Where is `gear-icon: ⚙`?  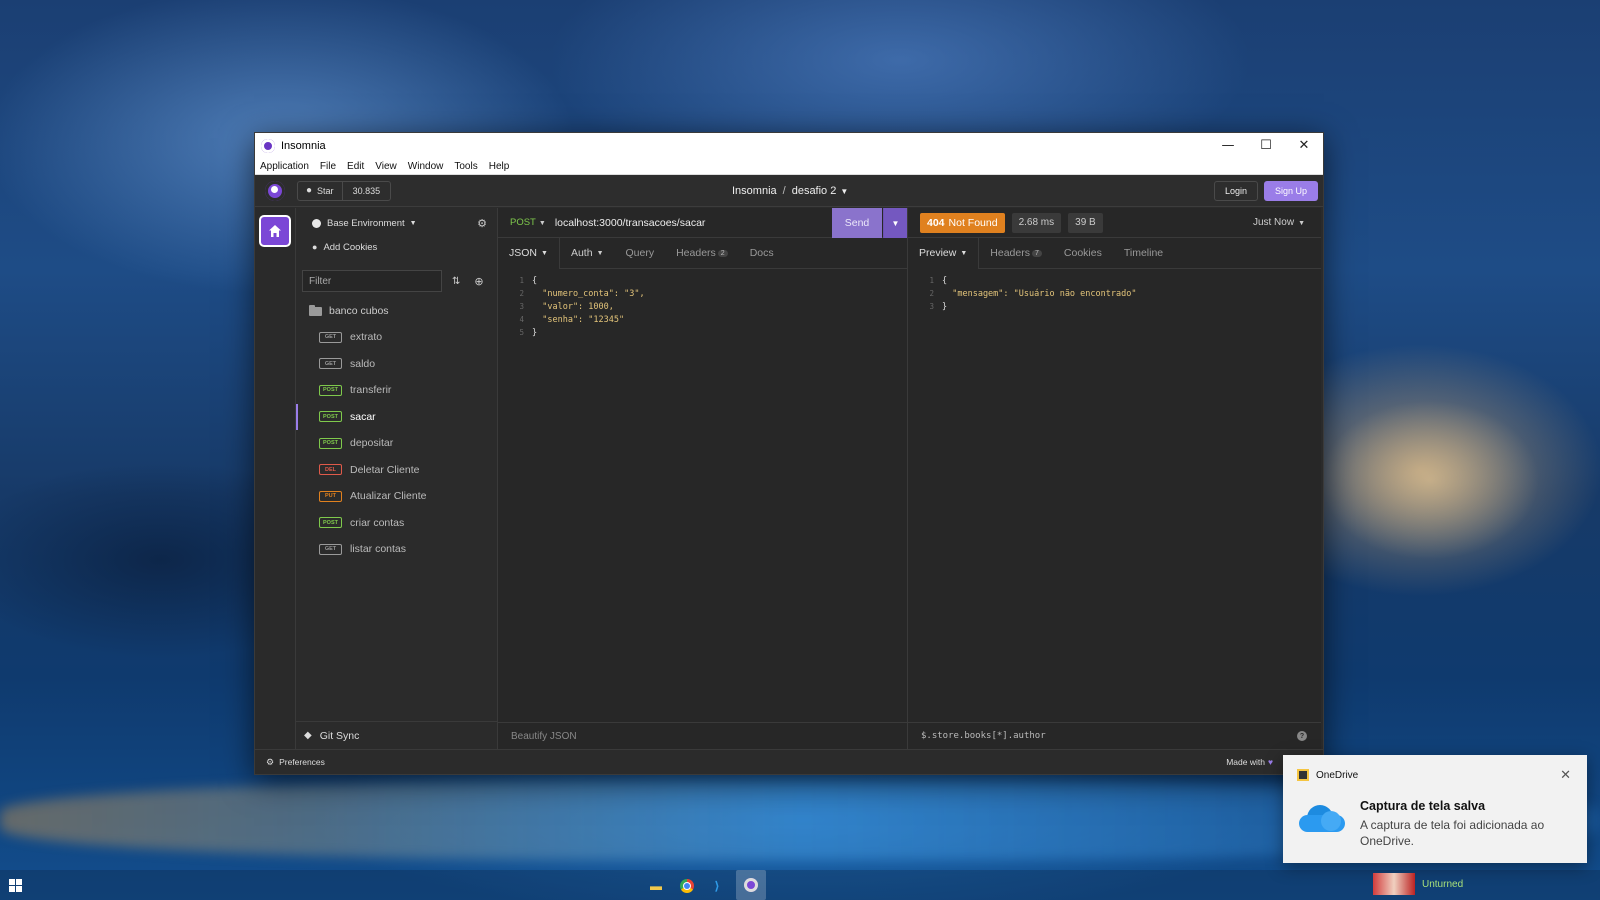
gear-icon: ⚙ is located at coordinates (482, 223).